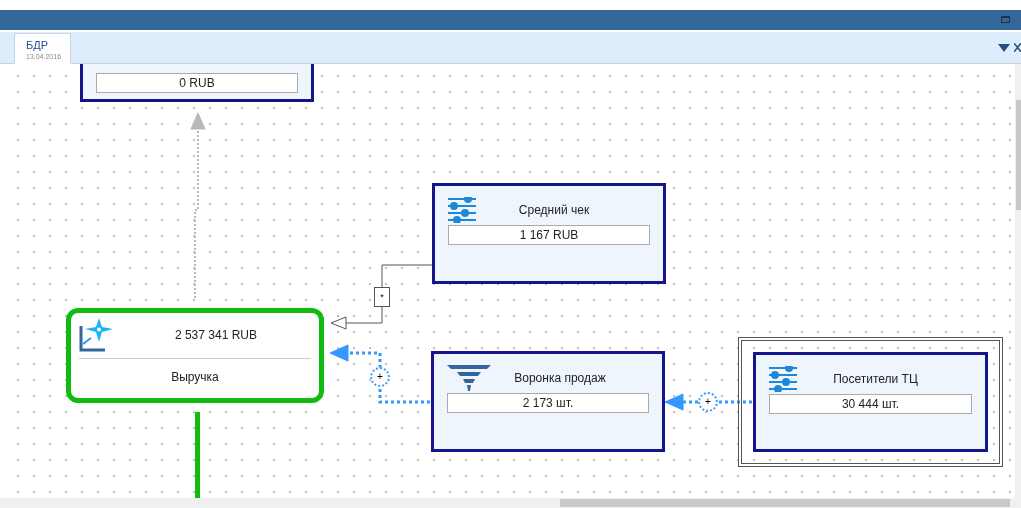 The image size is (1021, 508). I want to click on funnel-icon, so click(469, 378).